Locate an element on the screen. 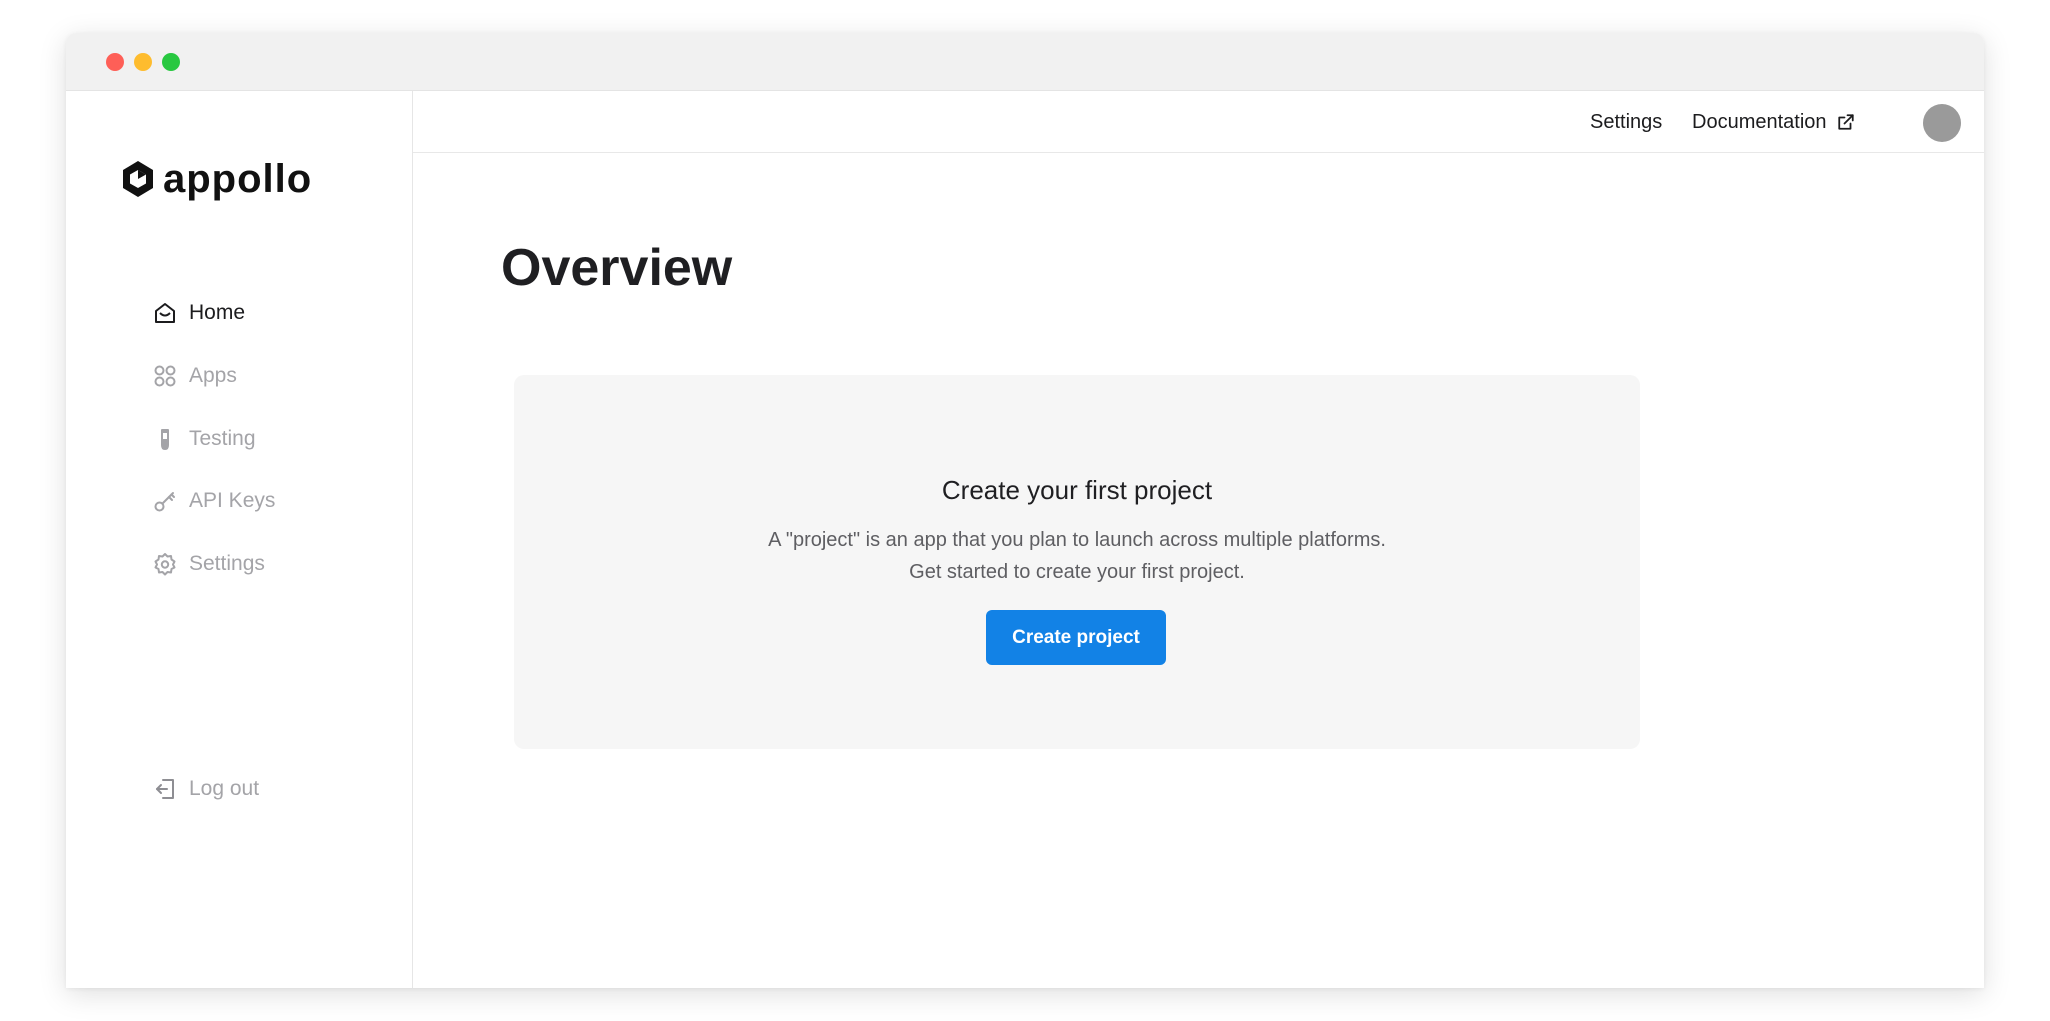 Image resolution: width=2050 pixels, height=1021 pixels. home-icon is located at coordinates (165, 313).